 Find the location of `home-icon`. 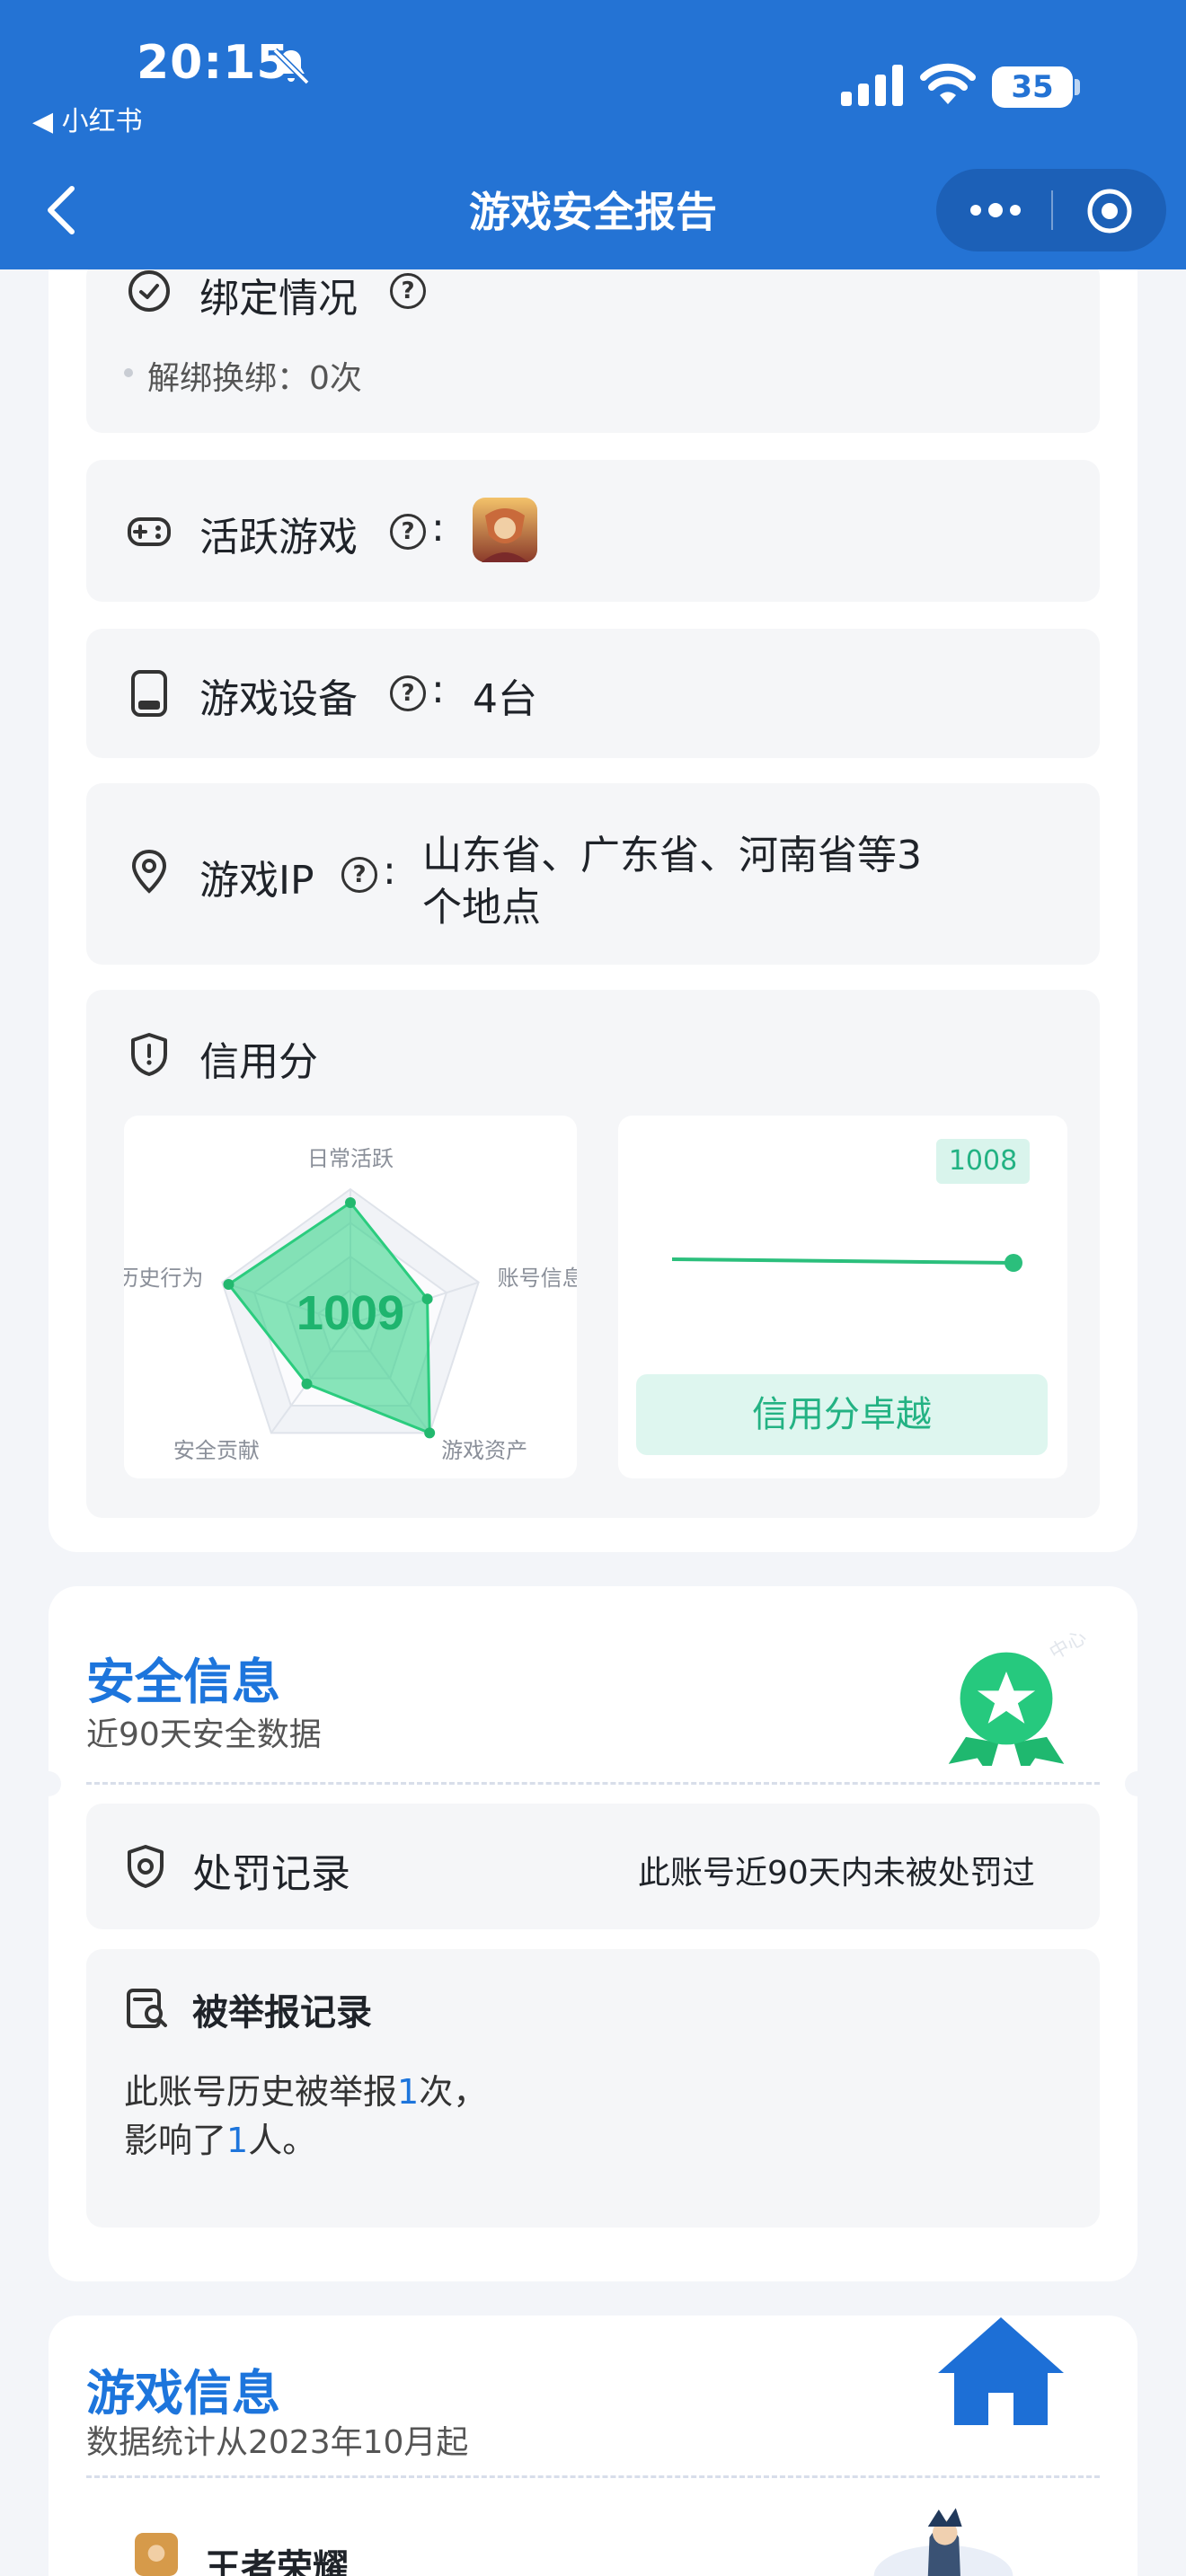

home-icon is located at coordinates (1001, 2372).